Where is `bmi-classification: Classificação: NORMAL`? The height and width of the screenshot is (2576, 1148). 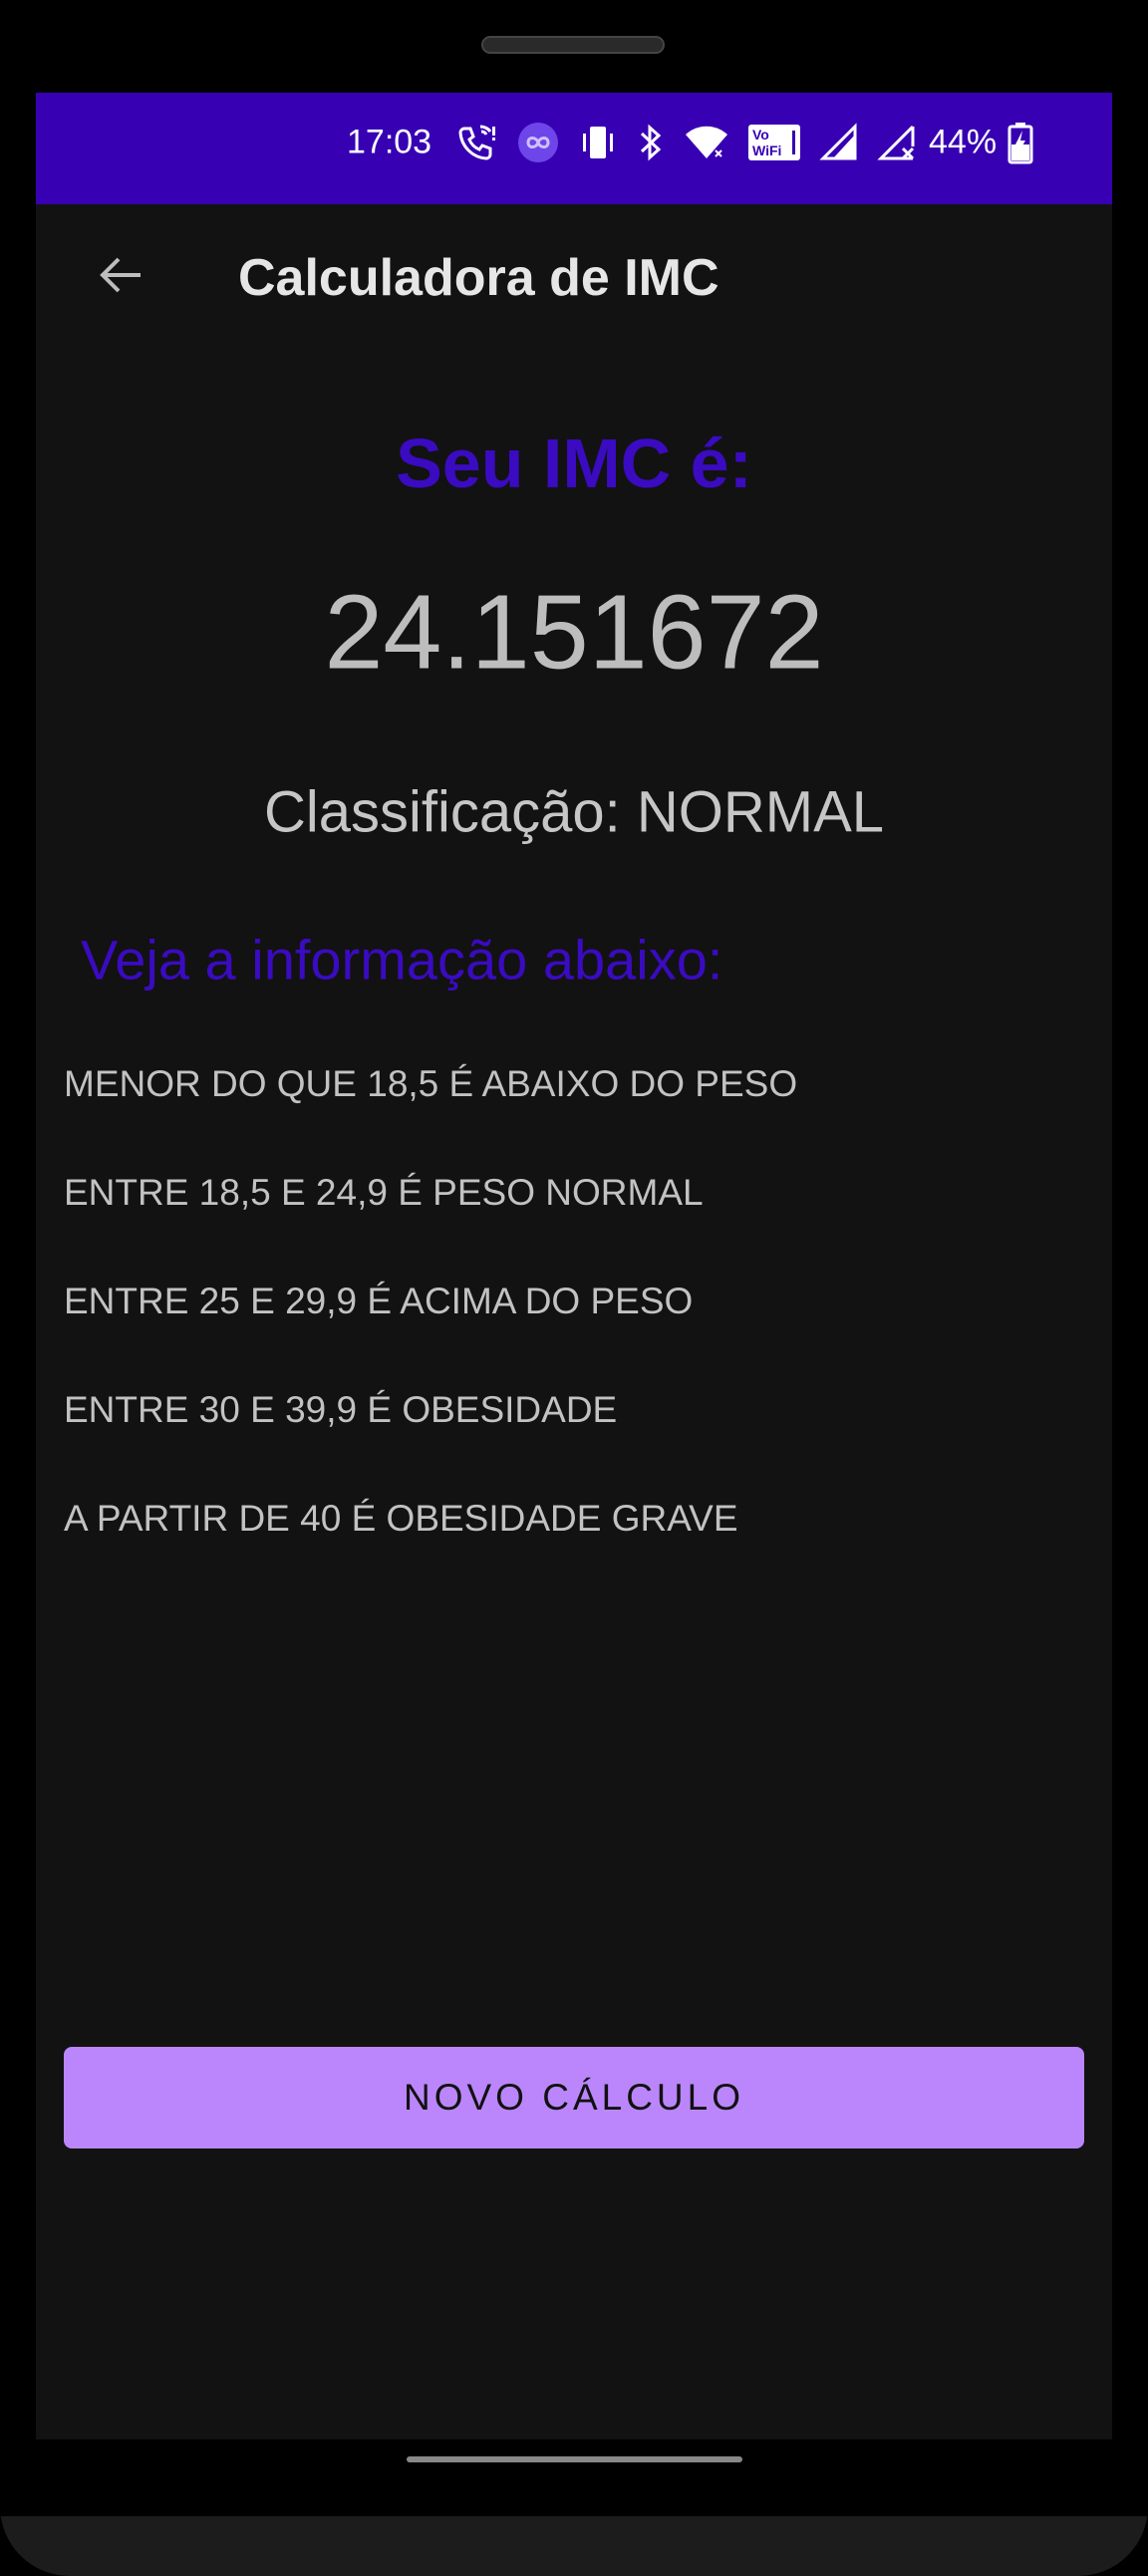 bmi-classification: Classificação: NORMAL is located at coordinates (574, 812).